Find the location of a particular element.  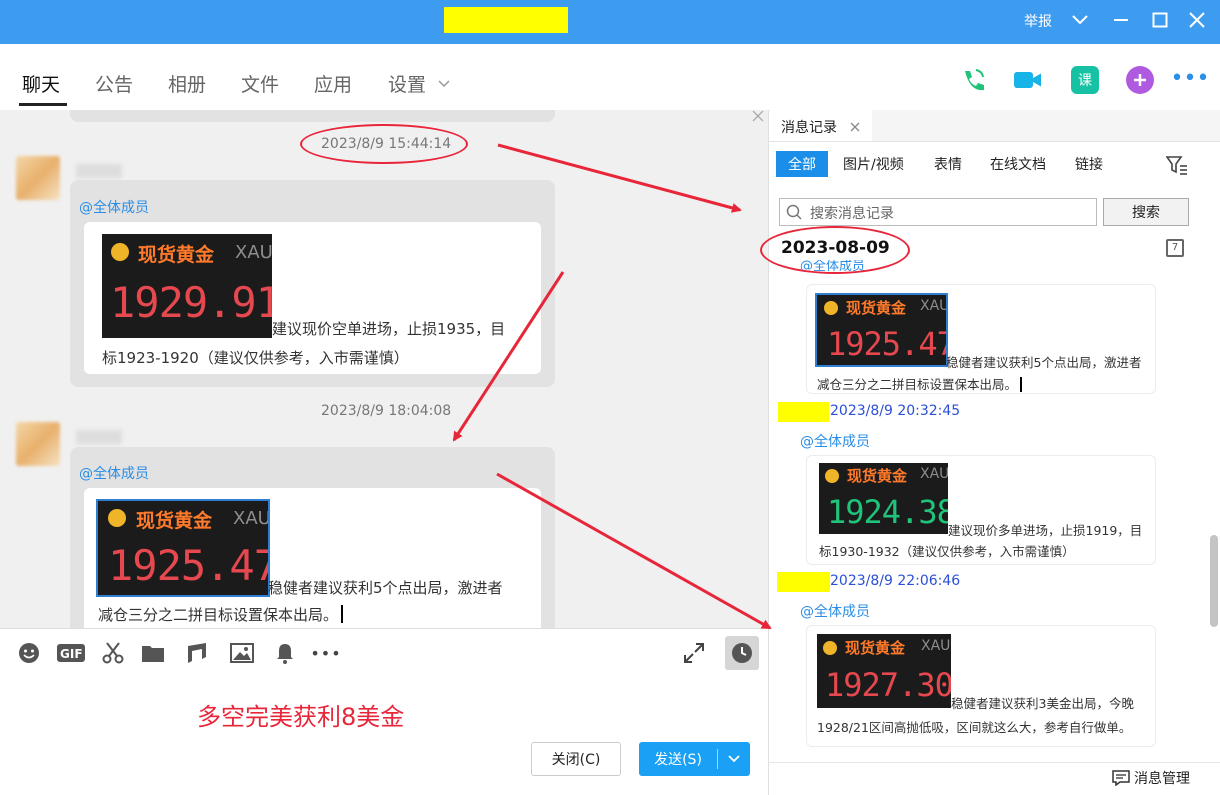

svg-text: GIF is located at coordinates (71, 654).